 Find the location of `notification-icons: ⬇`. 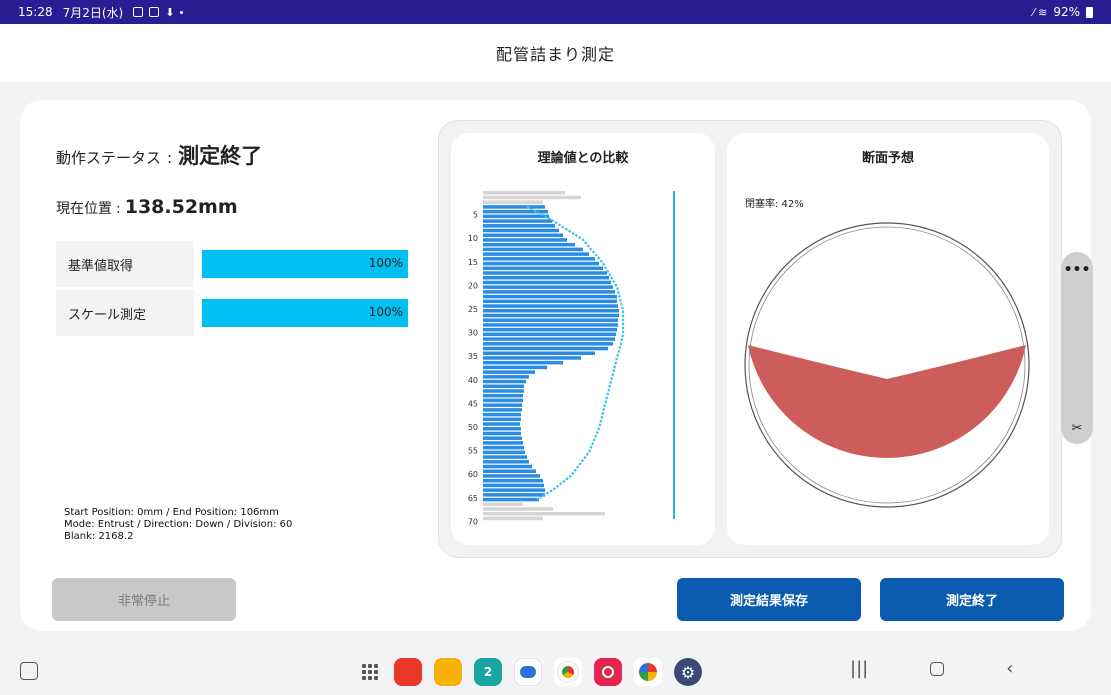

notification-icons: ⬇ is located at coordinates (158, 12).